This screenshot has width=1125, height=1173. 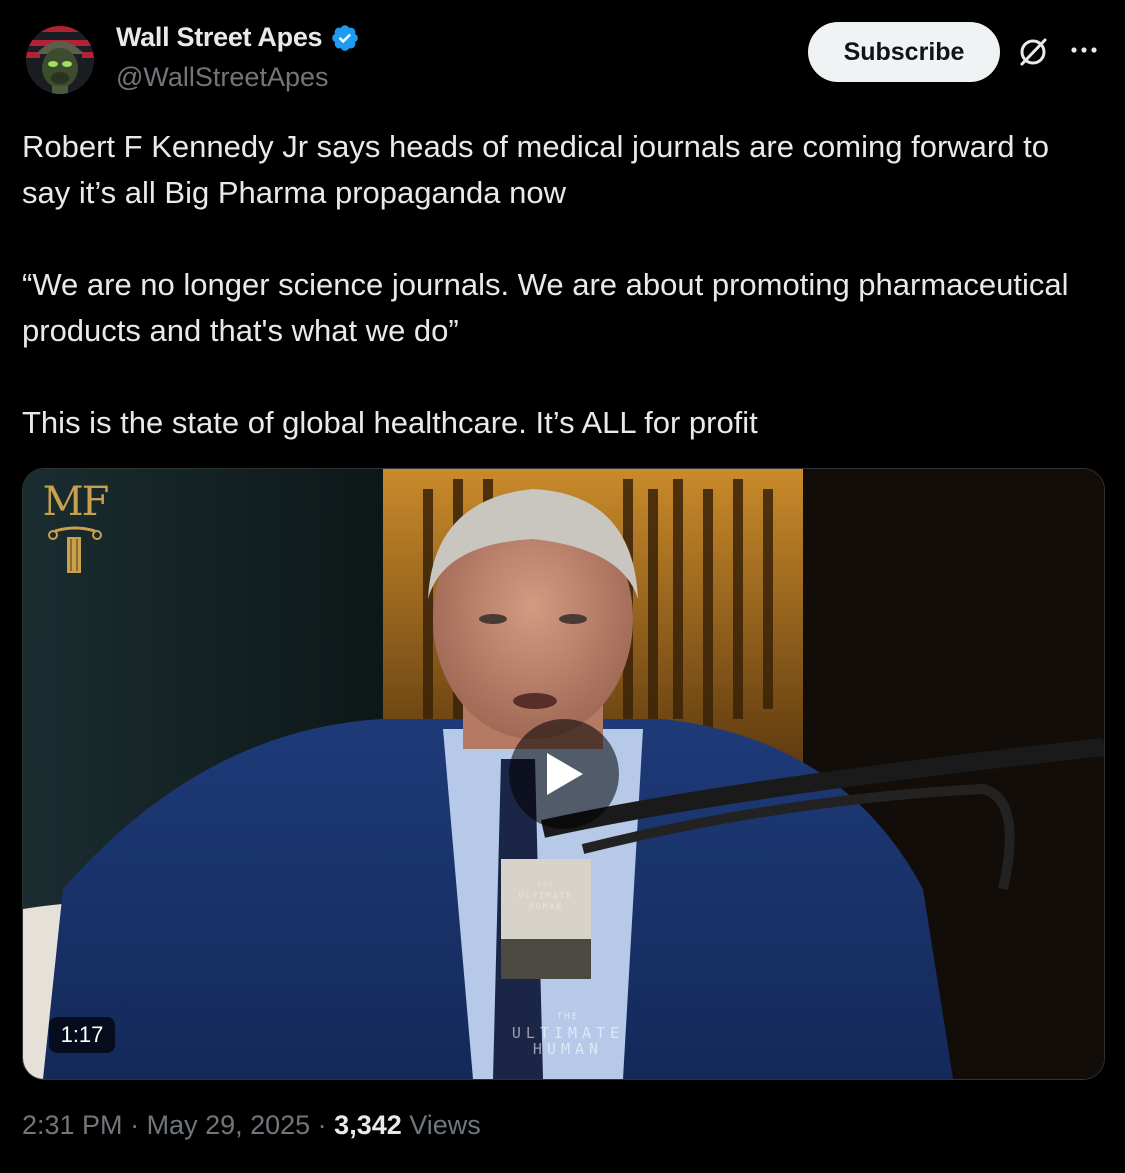 I want to click on play-icon, so click(x=565, y=774).